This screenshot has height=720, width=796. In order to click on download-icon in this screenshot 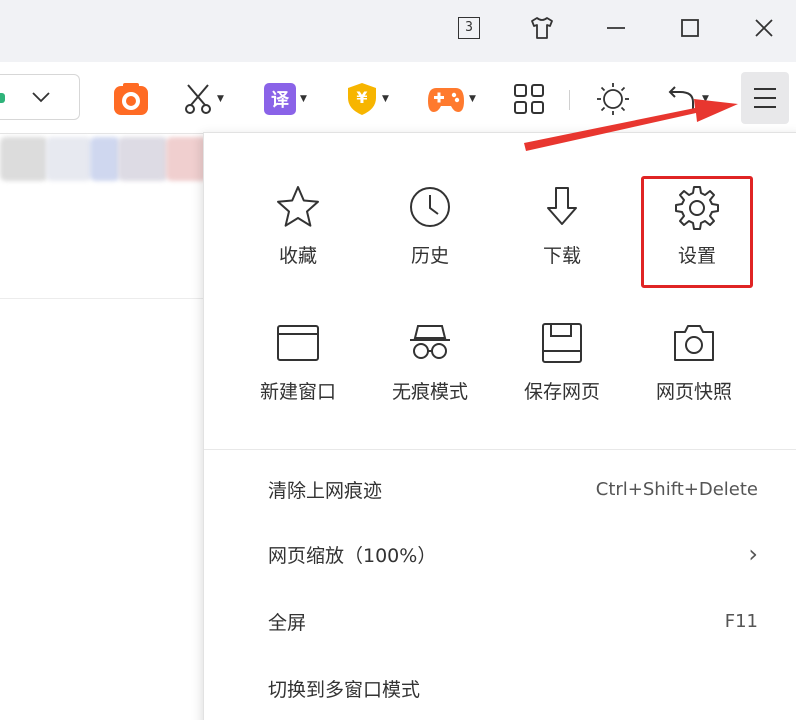, I will do `click(562, 207)`.